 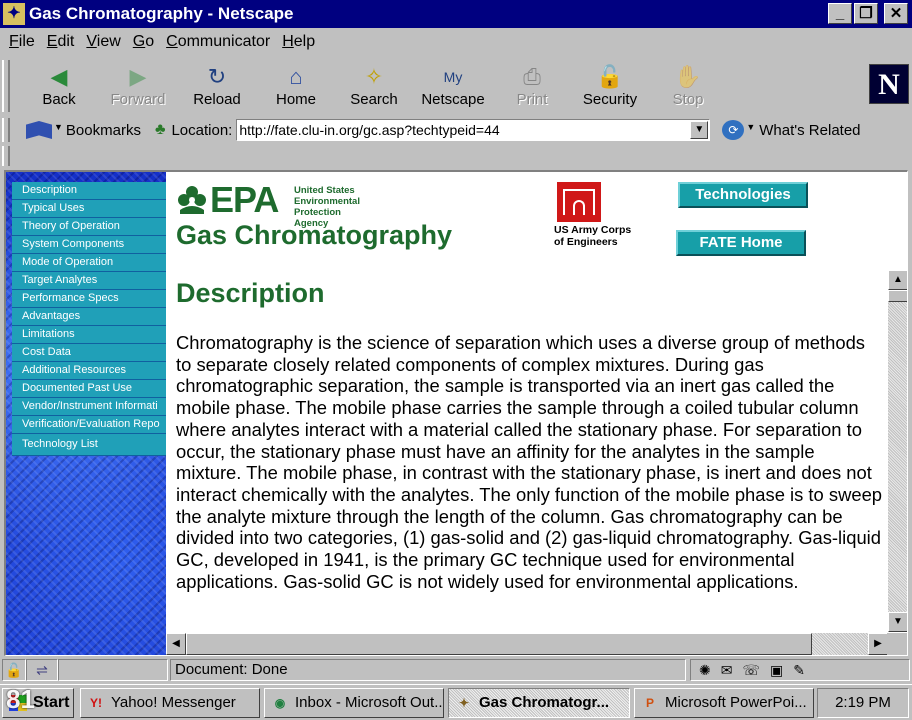 What do you see at coordinates (39, 130) in the screenshot?
I see `bookmarks-icon` at bounding box center [39, 130].